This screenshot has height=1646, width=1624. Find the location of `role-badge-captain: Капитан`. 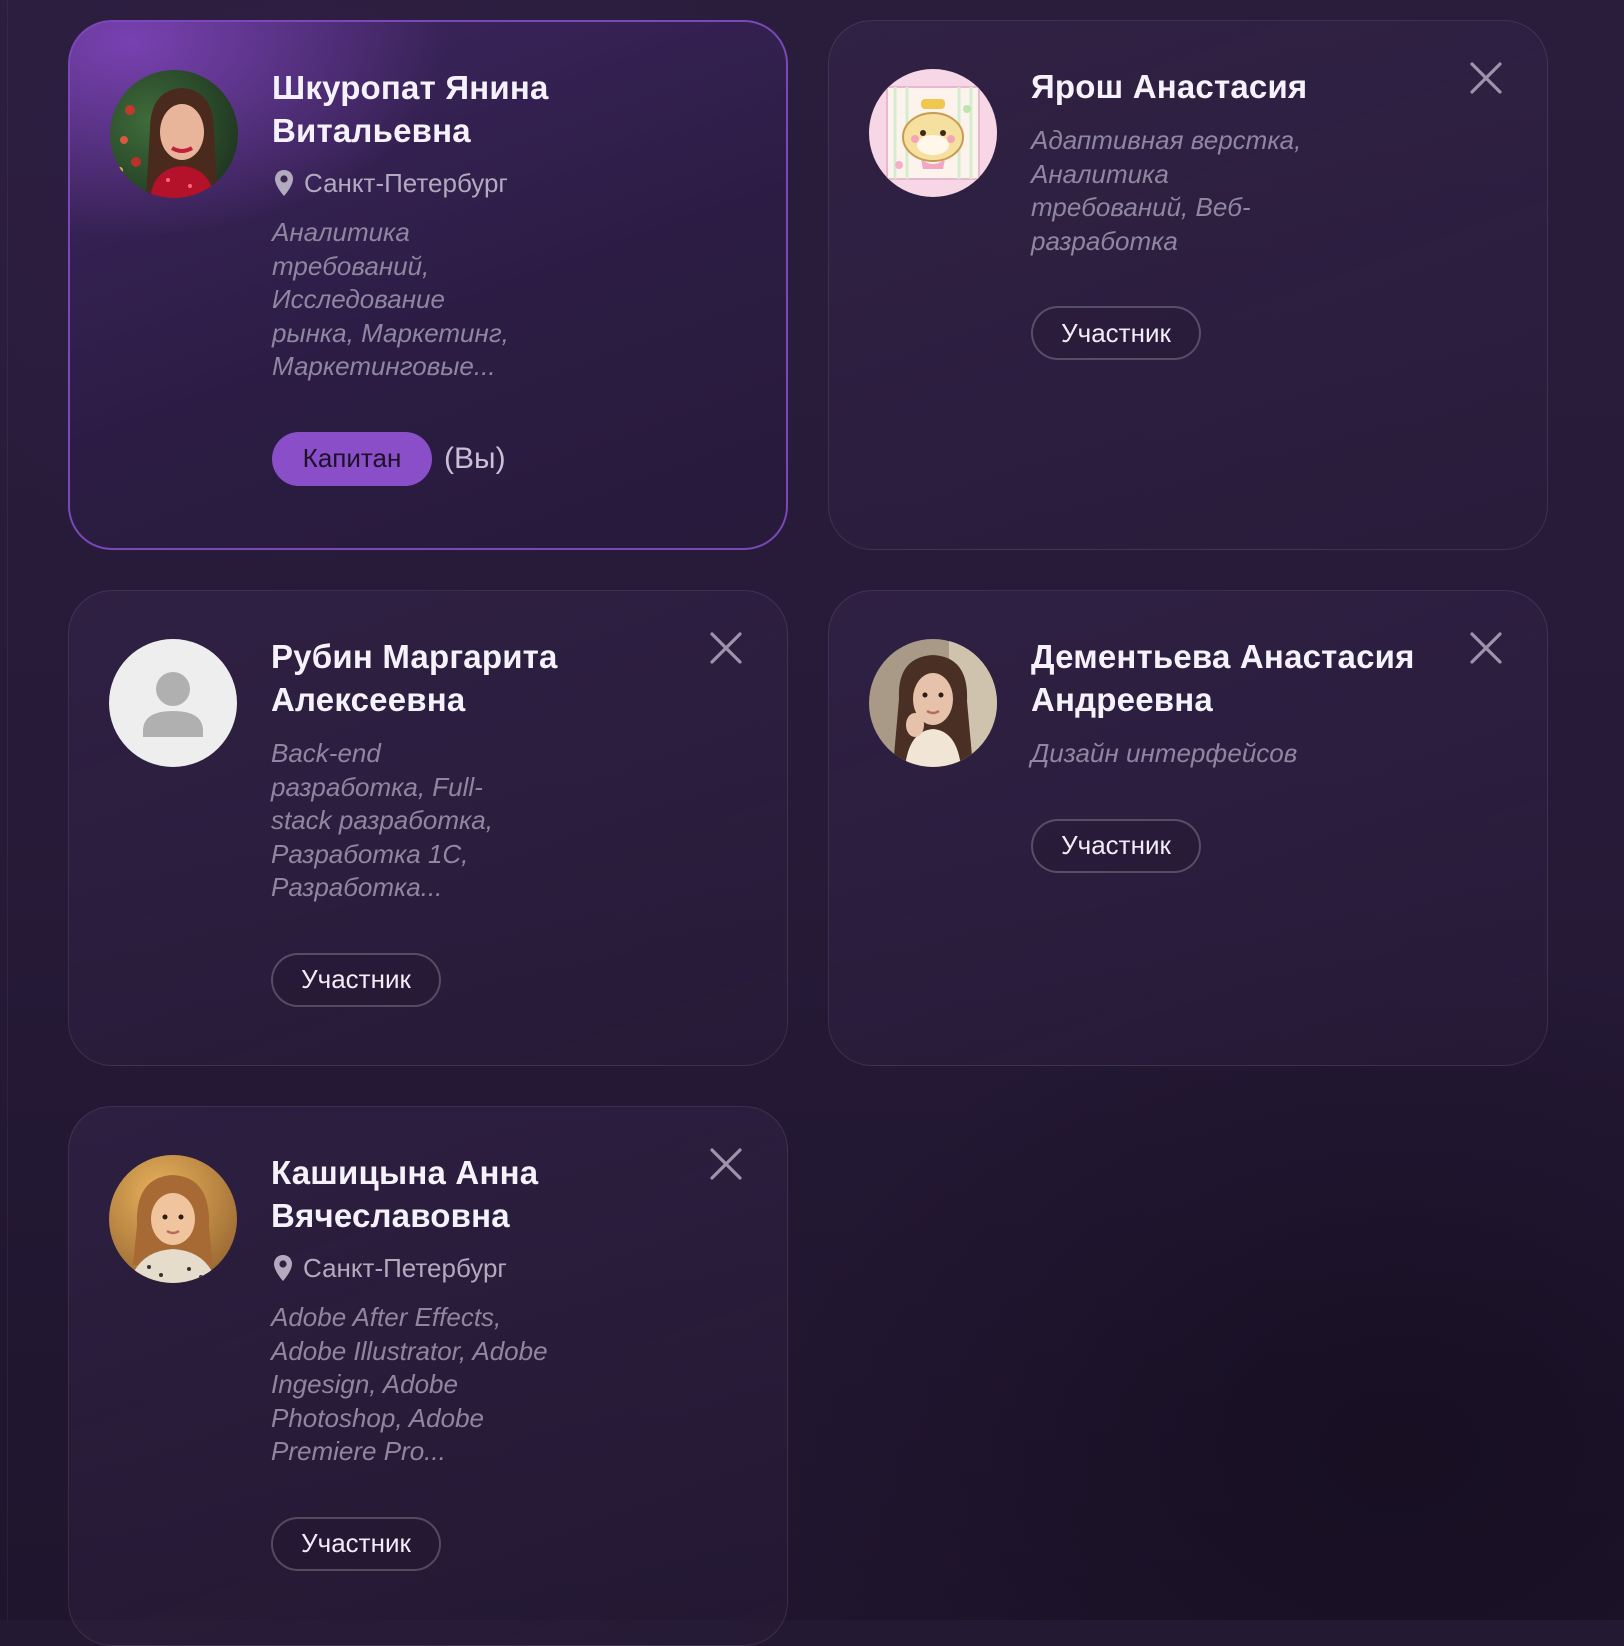

role-badge-captain: Капитан is located at coordinates (352, 458).